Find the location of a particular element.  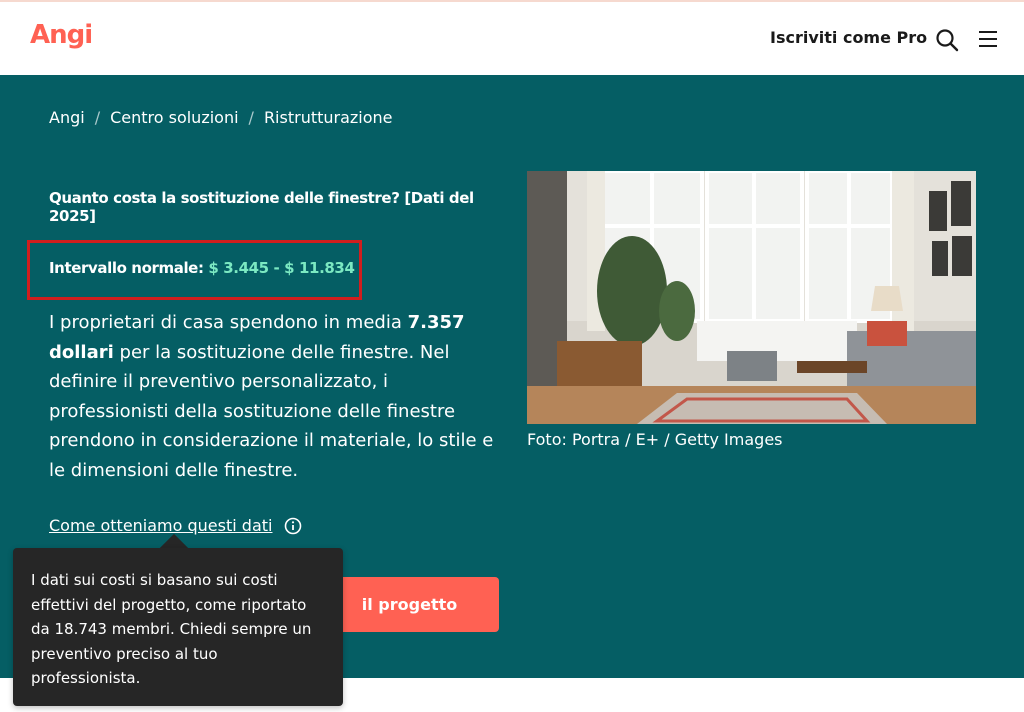

info-icon is located at coordinates (293, 526).